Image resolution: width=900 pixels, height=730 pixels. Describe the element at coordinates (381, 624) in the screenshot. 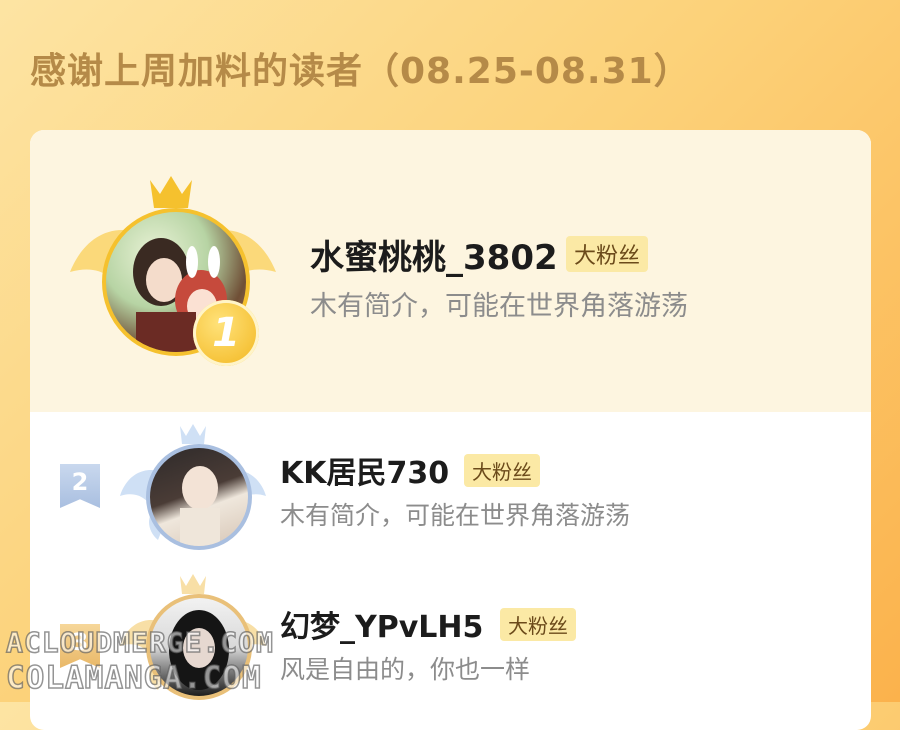

I see `reader-name: 幻梦_YPvLH5` at that location.